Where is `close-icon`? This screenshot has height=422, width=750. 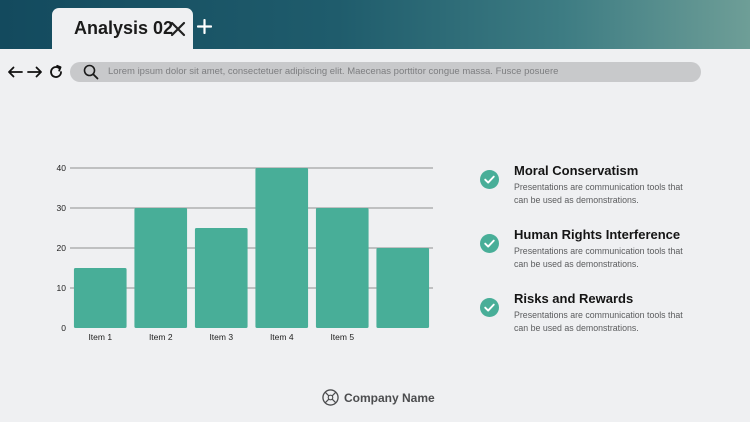
close-icon is located at coordinates (178, 29).